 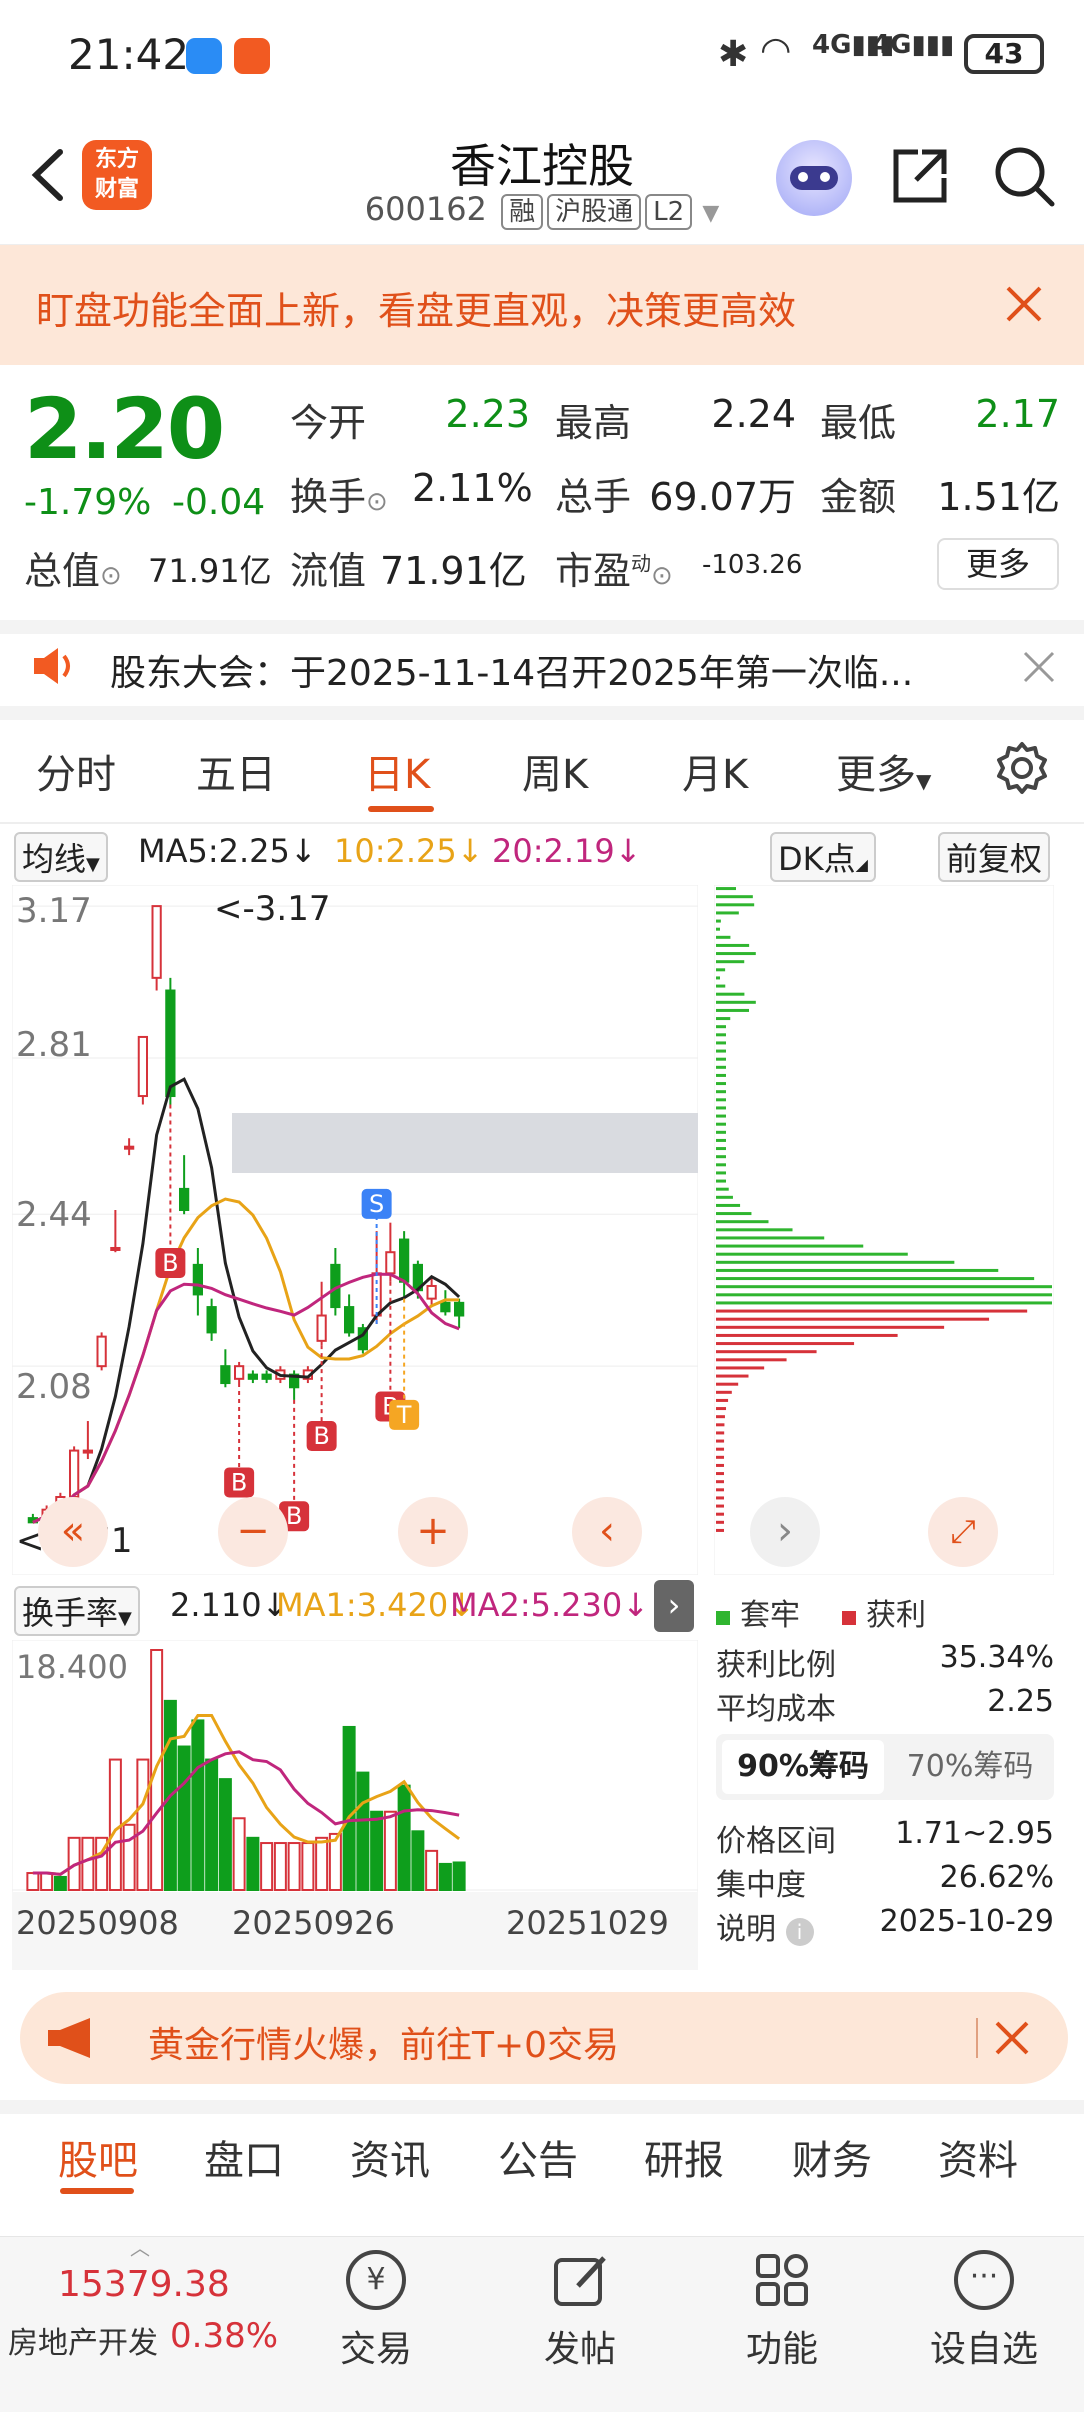 What do you see at coordinates (401, 809) in the screenshot?
I see `active-tab-indicator` at bounding box center [401, 809].